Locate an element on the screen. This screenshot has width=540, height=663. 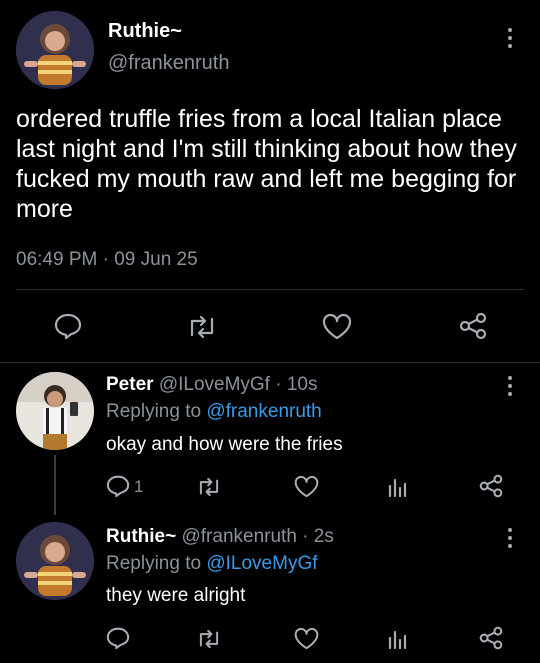
replying-to: Replying to @ILoveMyGf is located at coordinates (212, 564).